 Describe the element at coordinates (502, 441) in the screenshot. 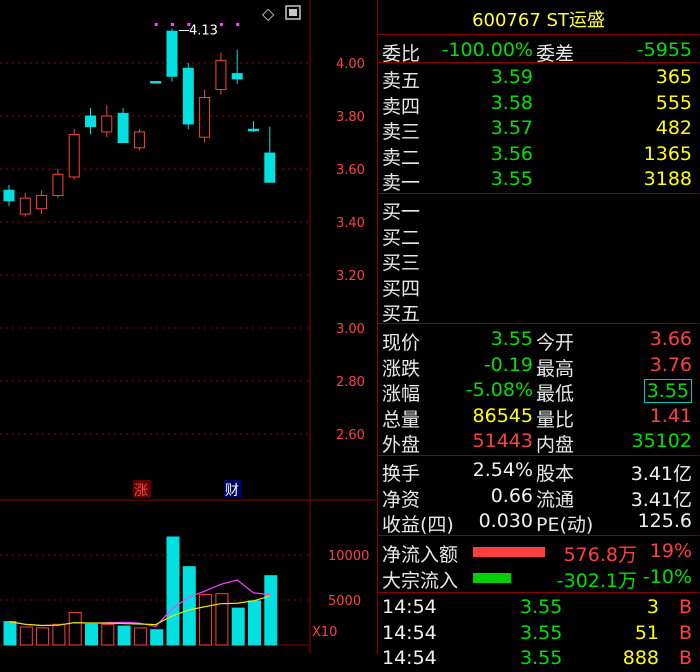

I see `stat-value: 51443` at that location.